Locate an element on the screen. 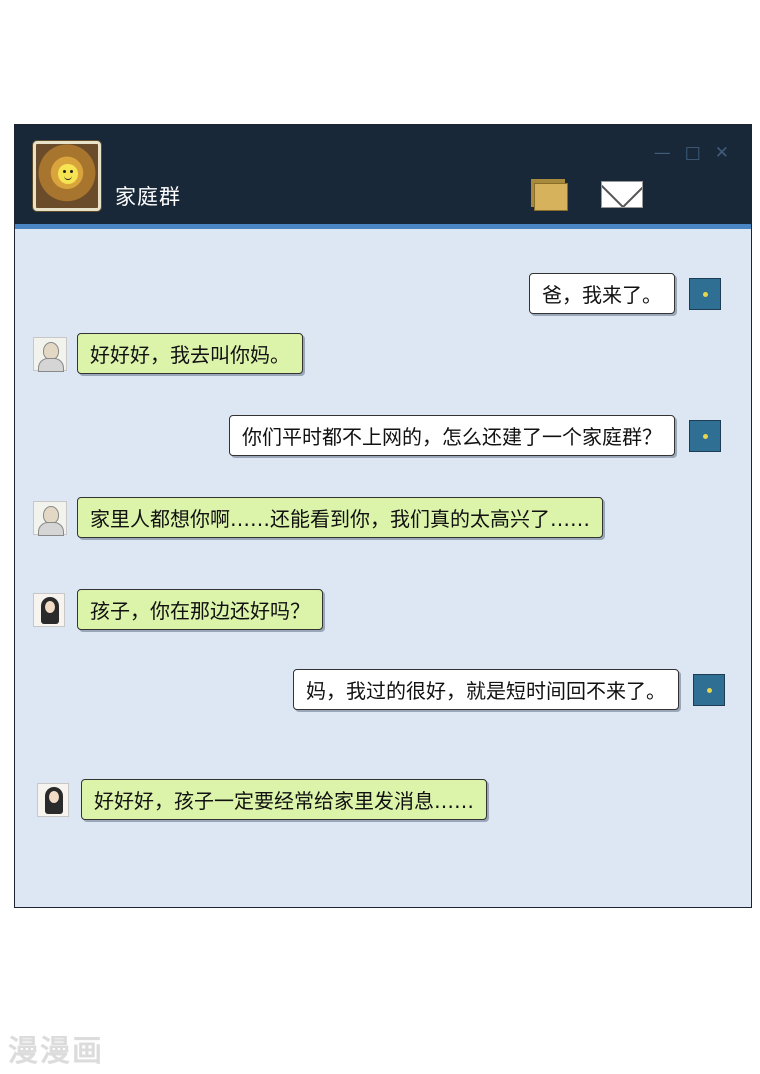 This screenshot has width=760, height=1074. message-bubble: 好好好，我去叫你妈。 is located at coordinates (190, 353).